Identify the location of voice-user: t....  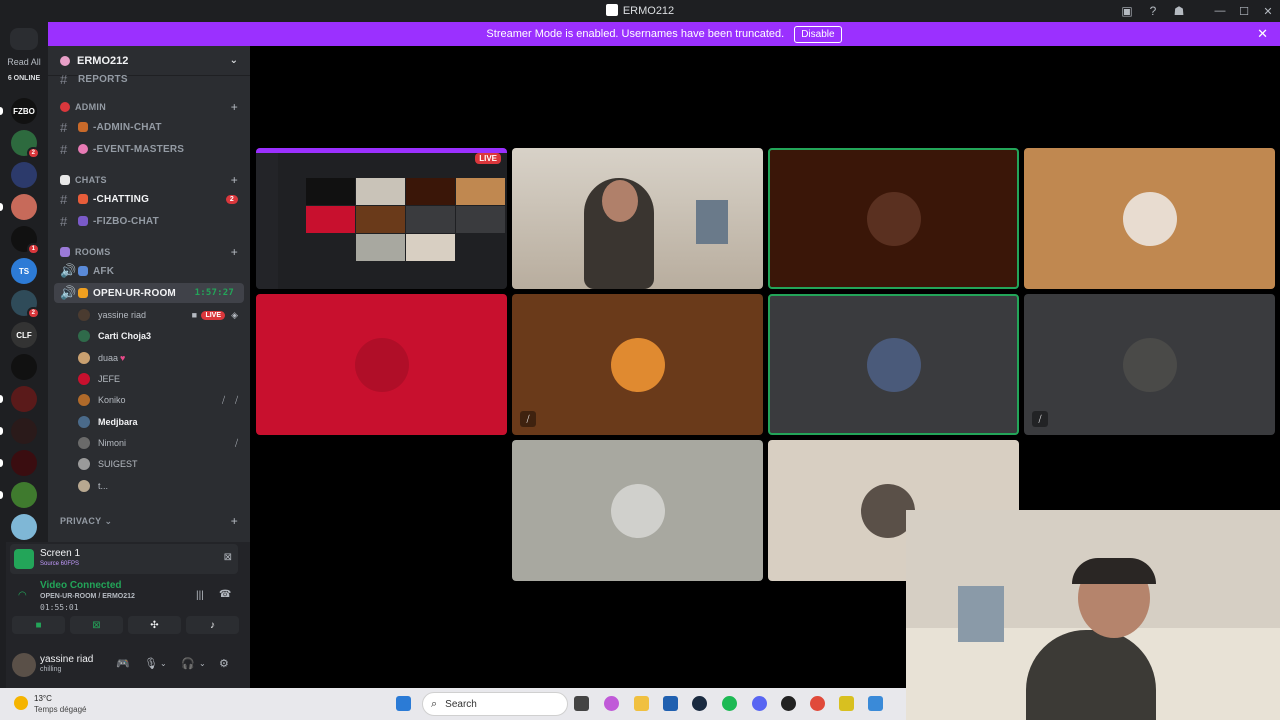
(149, 486).